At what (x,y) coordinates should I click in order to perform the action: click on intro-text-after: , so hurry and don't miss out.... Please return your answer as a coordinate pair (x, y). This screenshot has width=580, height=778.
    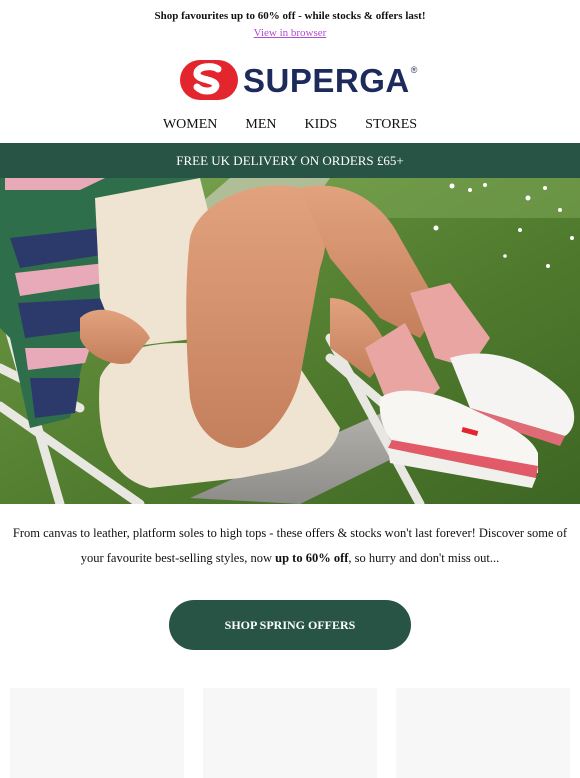
    Looking at the image, I should click on (424, 558).